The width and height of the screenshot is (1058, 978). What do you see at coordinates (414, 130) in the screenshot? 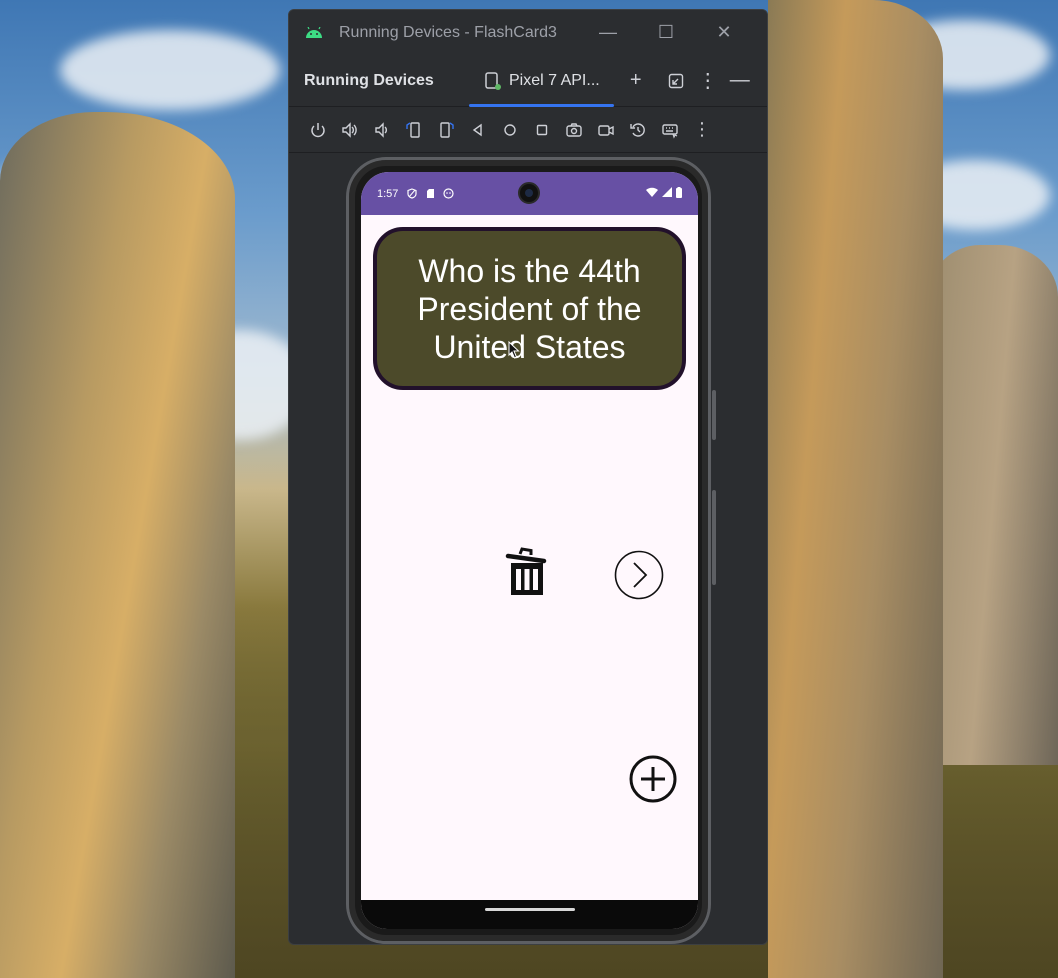
I see `rotate-left-icon` at bounding box center [414, 130].